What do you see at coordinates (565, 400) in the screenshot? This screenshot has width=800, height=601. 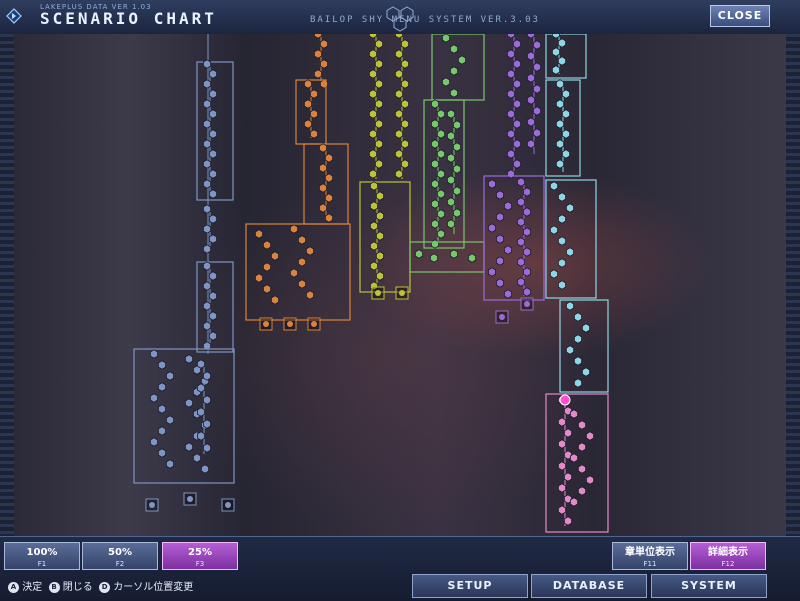 I see `current-position-cursor` at bounding box center [565, 400].